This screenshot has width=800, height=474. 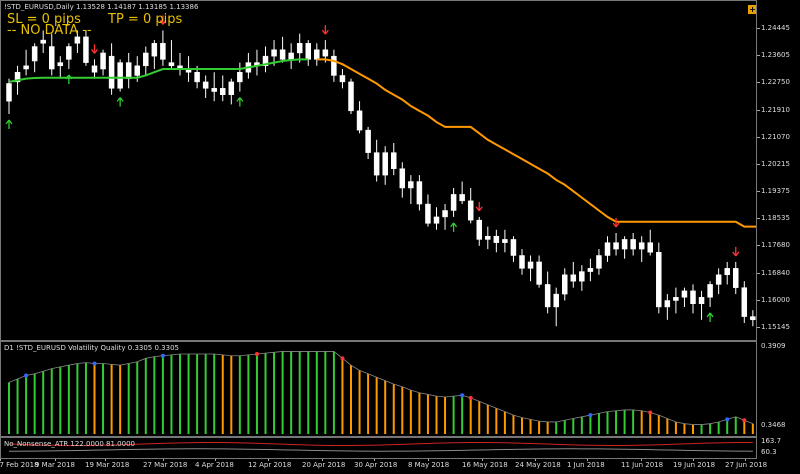 I want to click on time-axis-label: 8 May 2018, so click(x=429, y=465).